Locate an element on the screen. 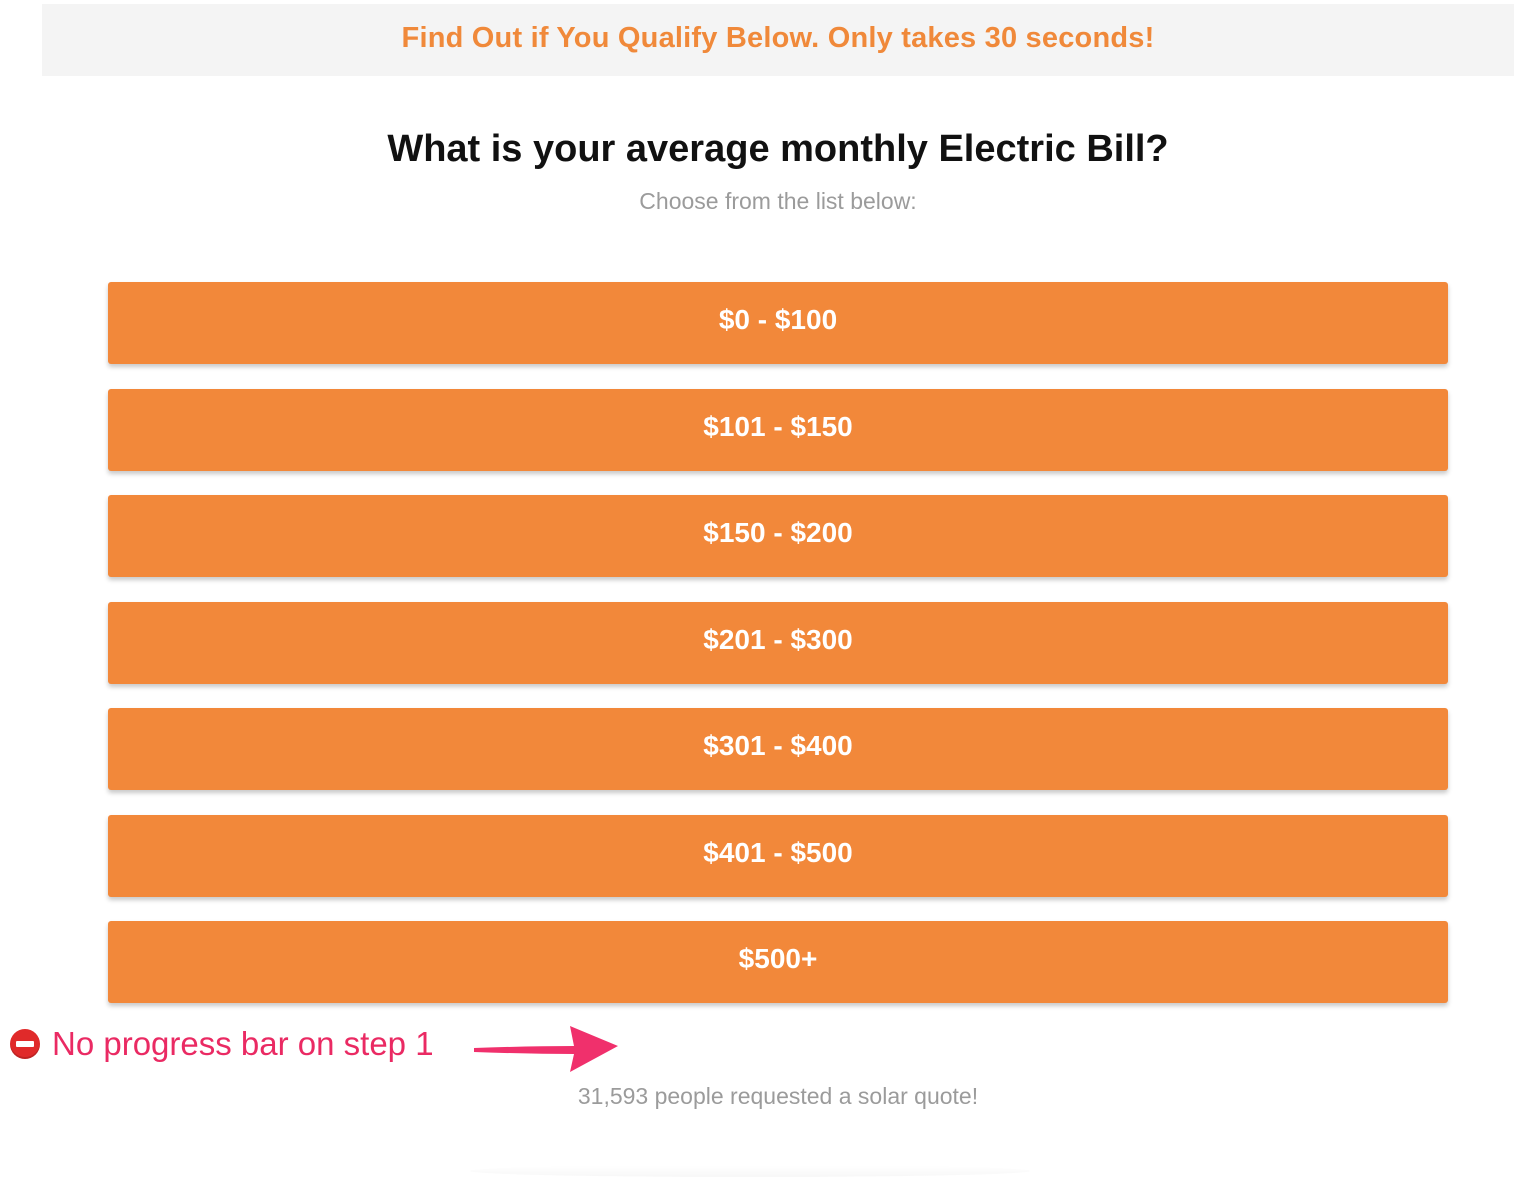 This screenshot has height=1177, width=1536. no-entry-icon is located at coordinates (25, 1044).